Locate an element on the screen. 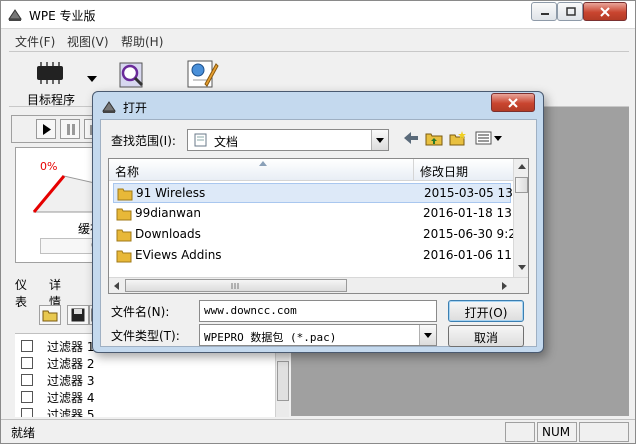 The height and width of the screenshot is (444, 636). file-list-vscroll is located at coordinates (520, 218).